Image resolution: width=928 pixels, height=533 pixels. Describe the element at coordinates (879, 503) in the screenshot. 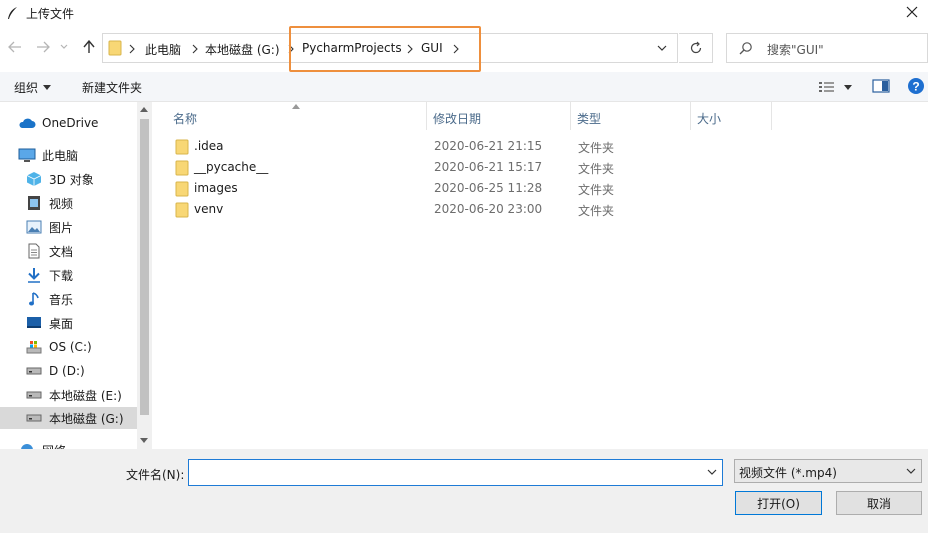

I see `cancel-button: 取消` at that location.